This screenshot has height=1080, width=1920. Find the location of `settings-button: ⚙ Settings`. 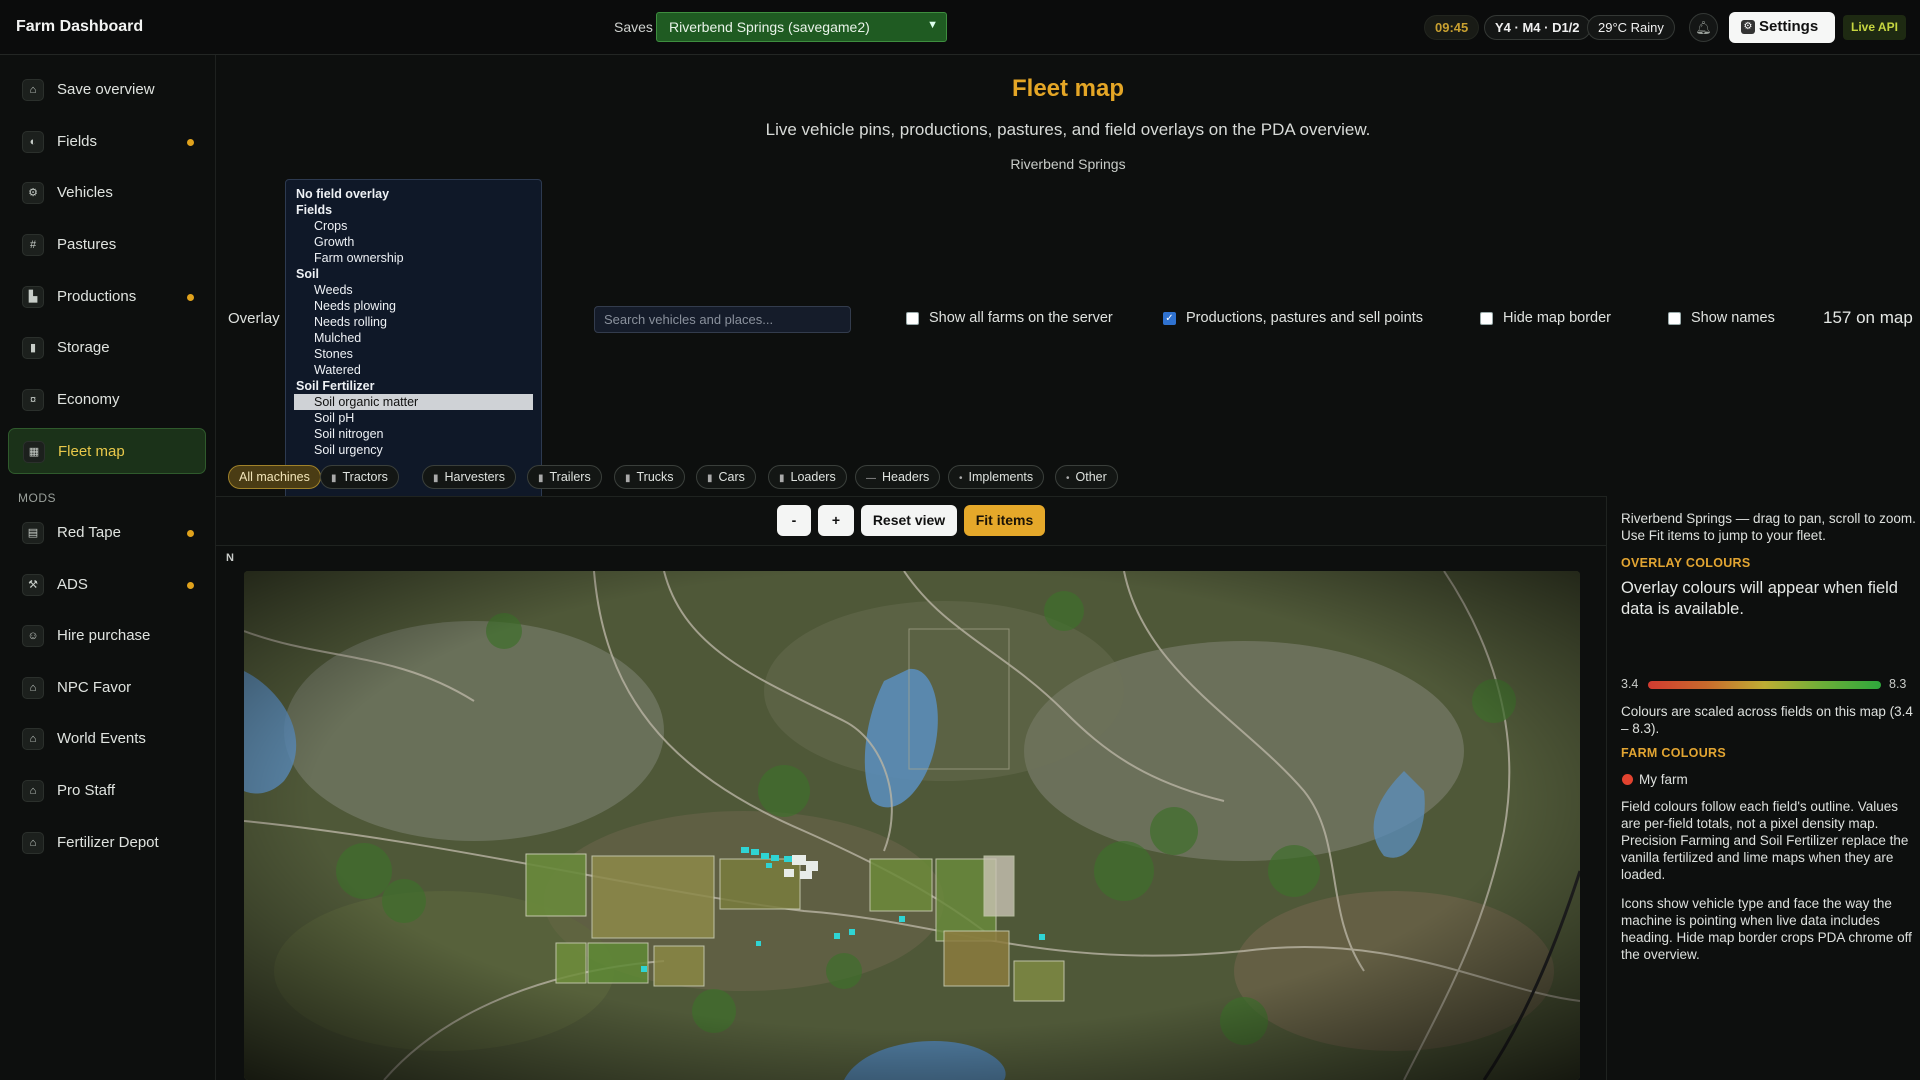

settings-button: ⚙ Settings is located at coordinates (1782, 27).